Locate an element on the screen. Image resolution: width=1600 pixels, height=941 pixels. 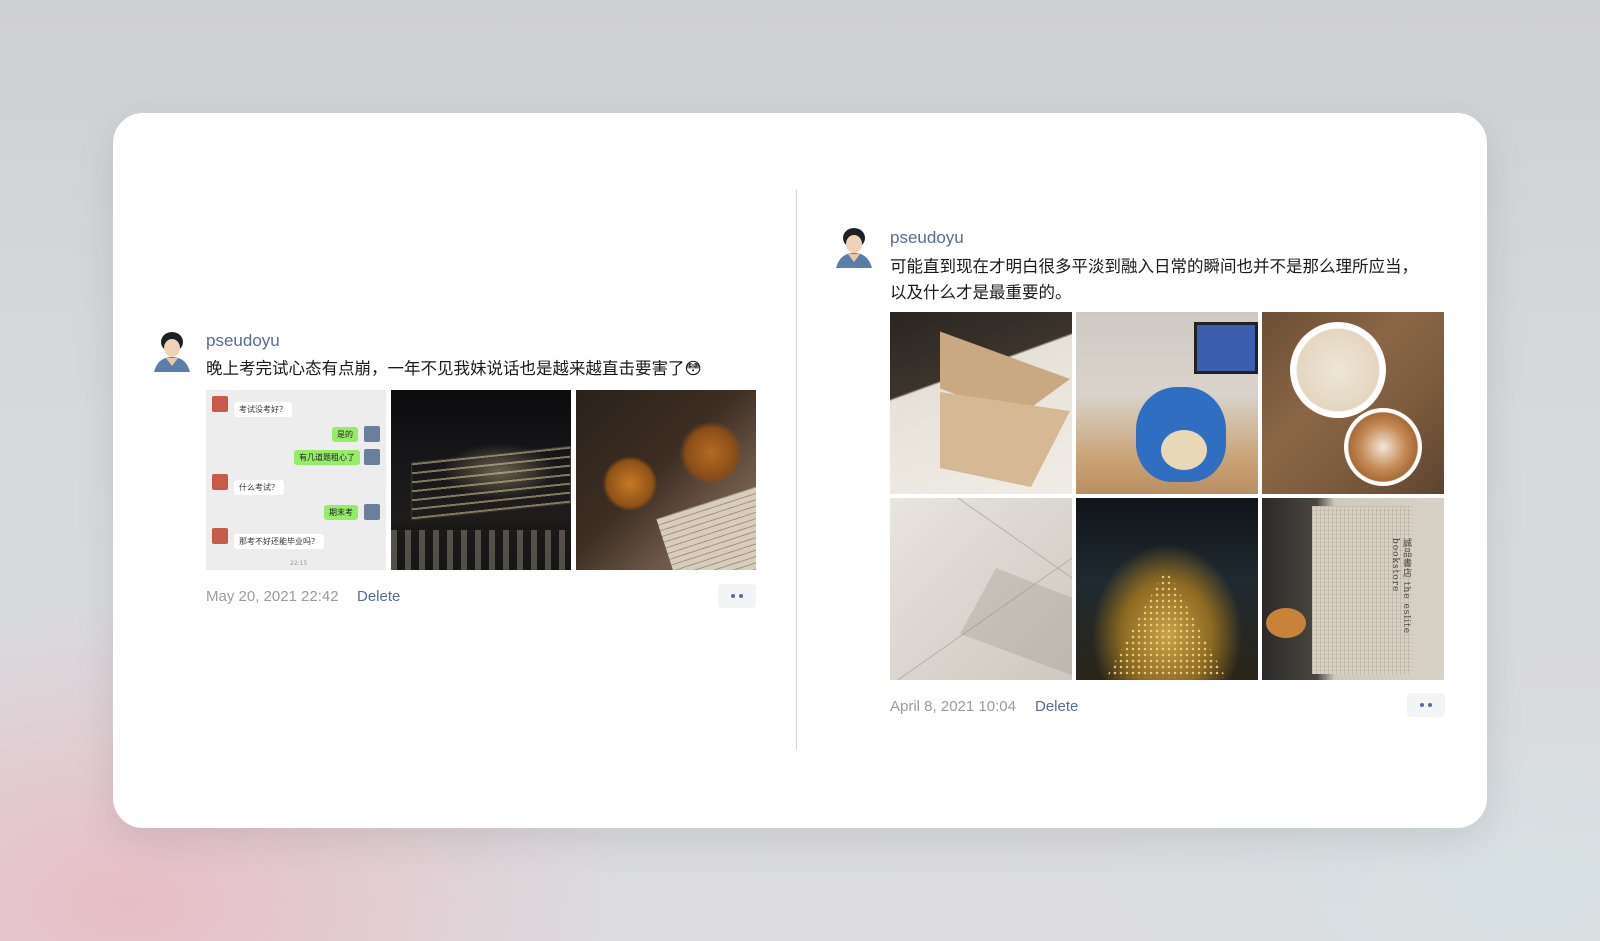
menu-paper is located at coordinates (706, 527).